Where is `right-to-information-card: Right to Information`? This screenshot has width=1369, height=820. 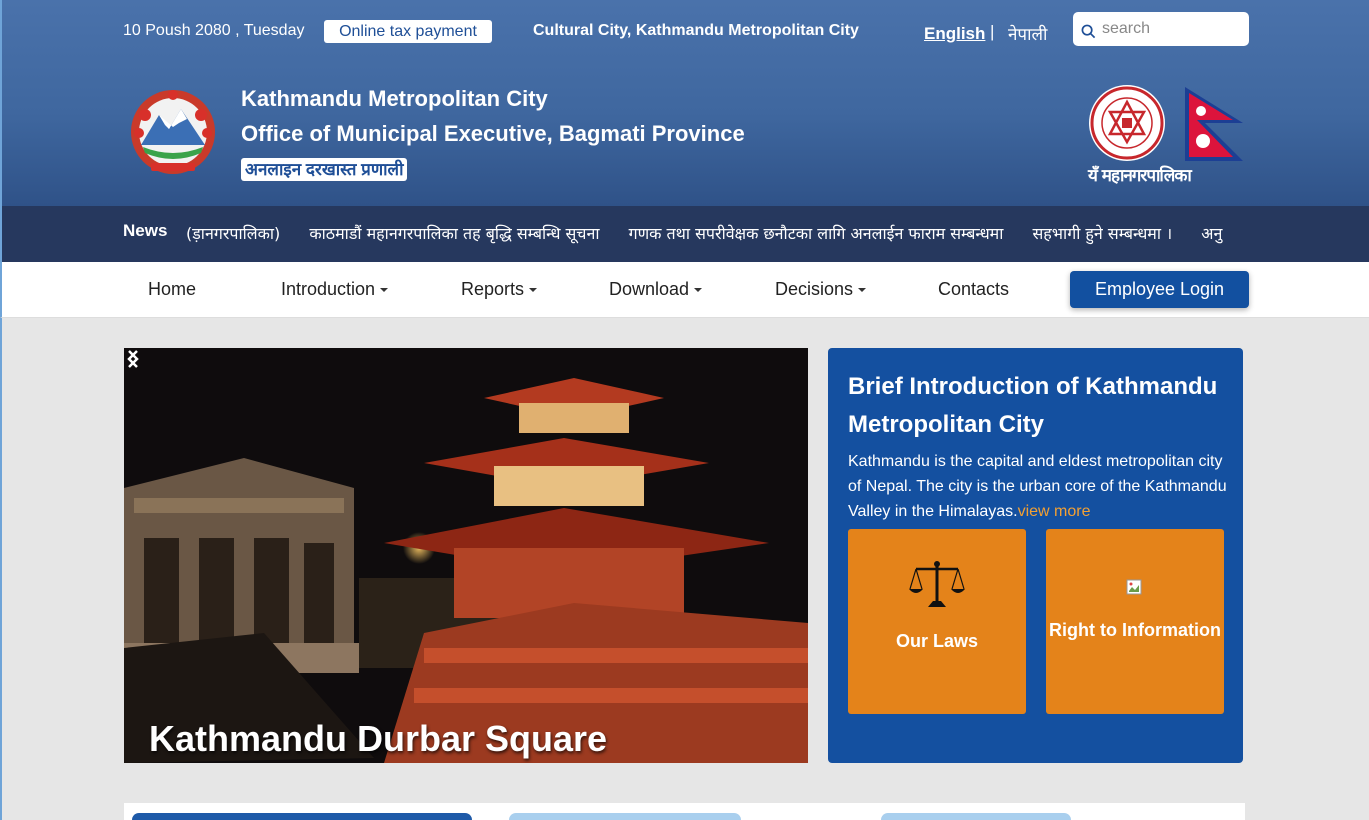 right-to-information-card: Right to Information is located at coordinates (1135, 621).